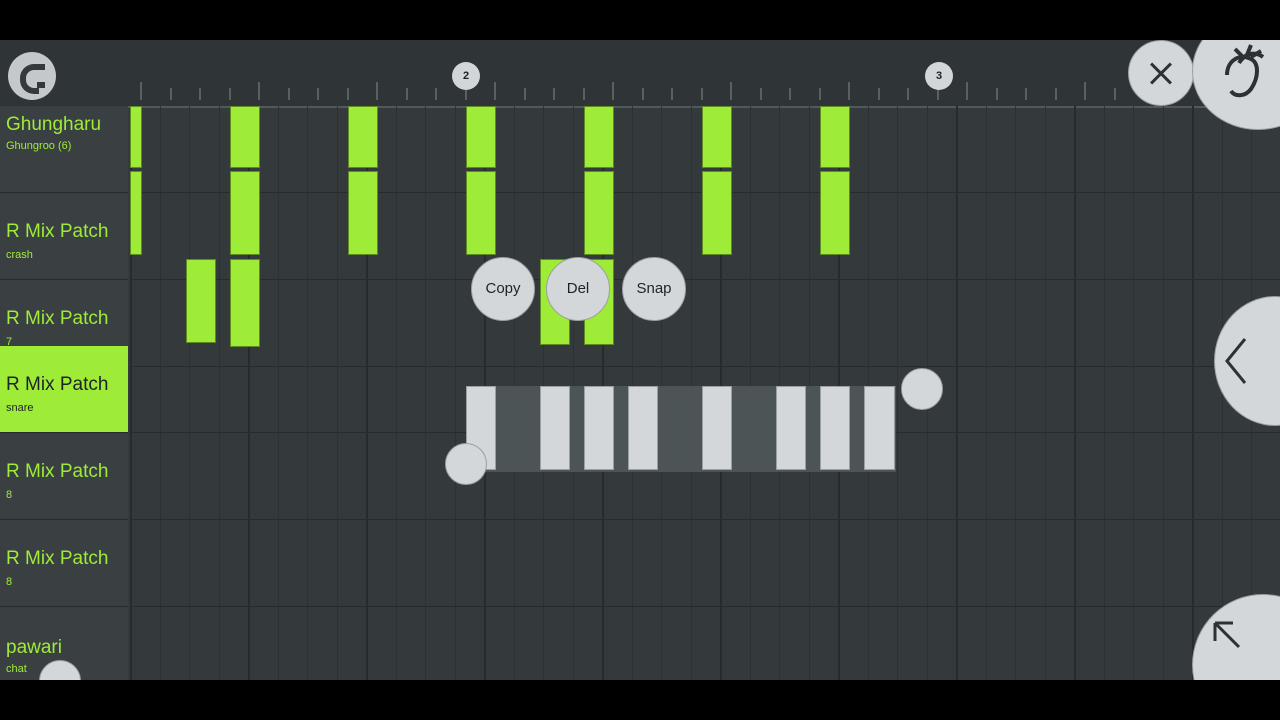 The width and height of the screenshot is (1280, 720). What do you see at coordinates (654, 289) in the screenshot?
I see `snap-button: Snap` at bounding box center [654, 289].